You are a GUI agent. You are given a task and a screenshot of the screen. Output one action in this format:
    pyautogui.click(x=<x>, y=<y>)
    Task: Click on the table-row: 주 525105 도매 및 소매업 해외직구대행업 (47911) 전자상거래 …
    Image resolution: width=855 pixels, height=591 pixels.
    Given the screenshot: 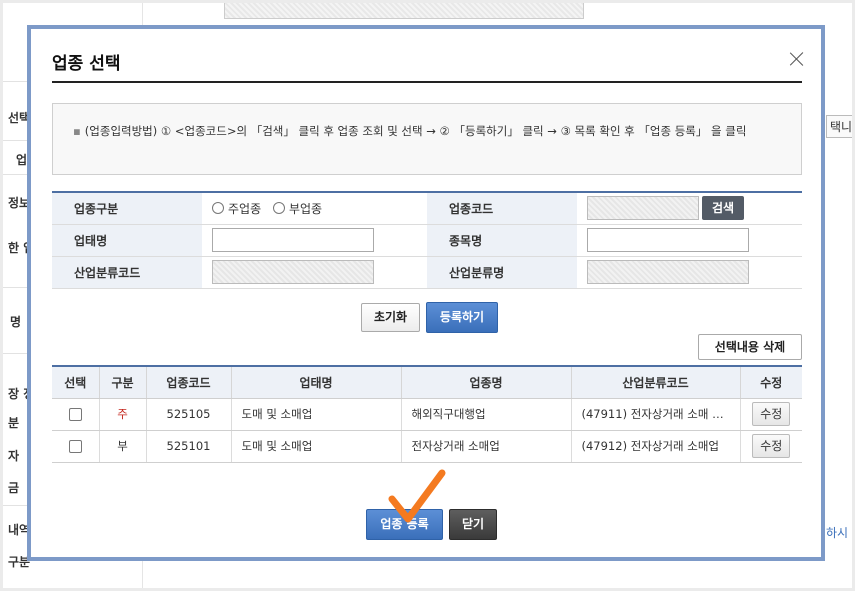 What is the action you would take?
    pyautogui.click(x=427, y=414)
    